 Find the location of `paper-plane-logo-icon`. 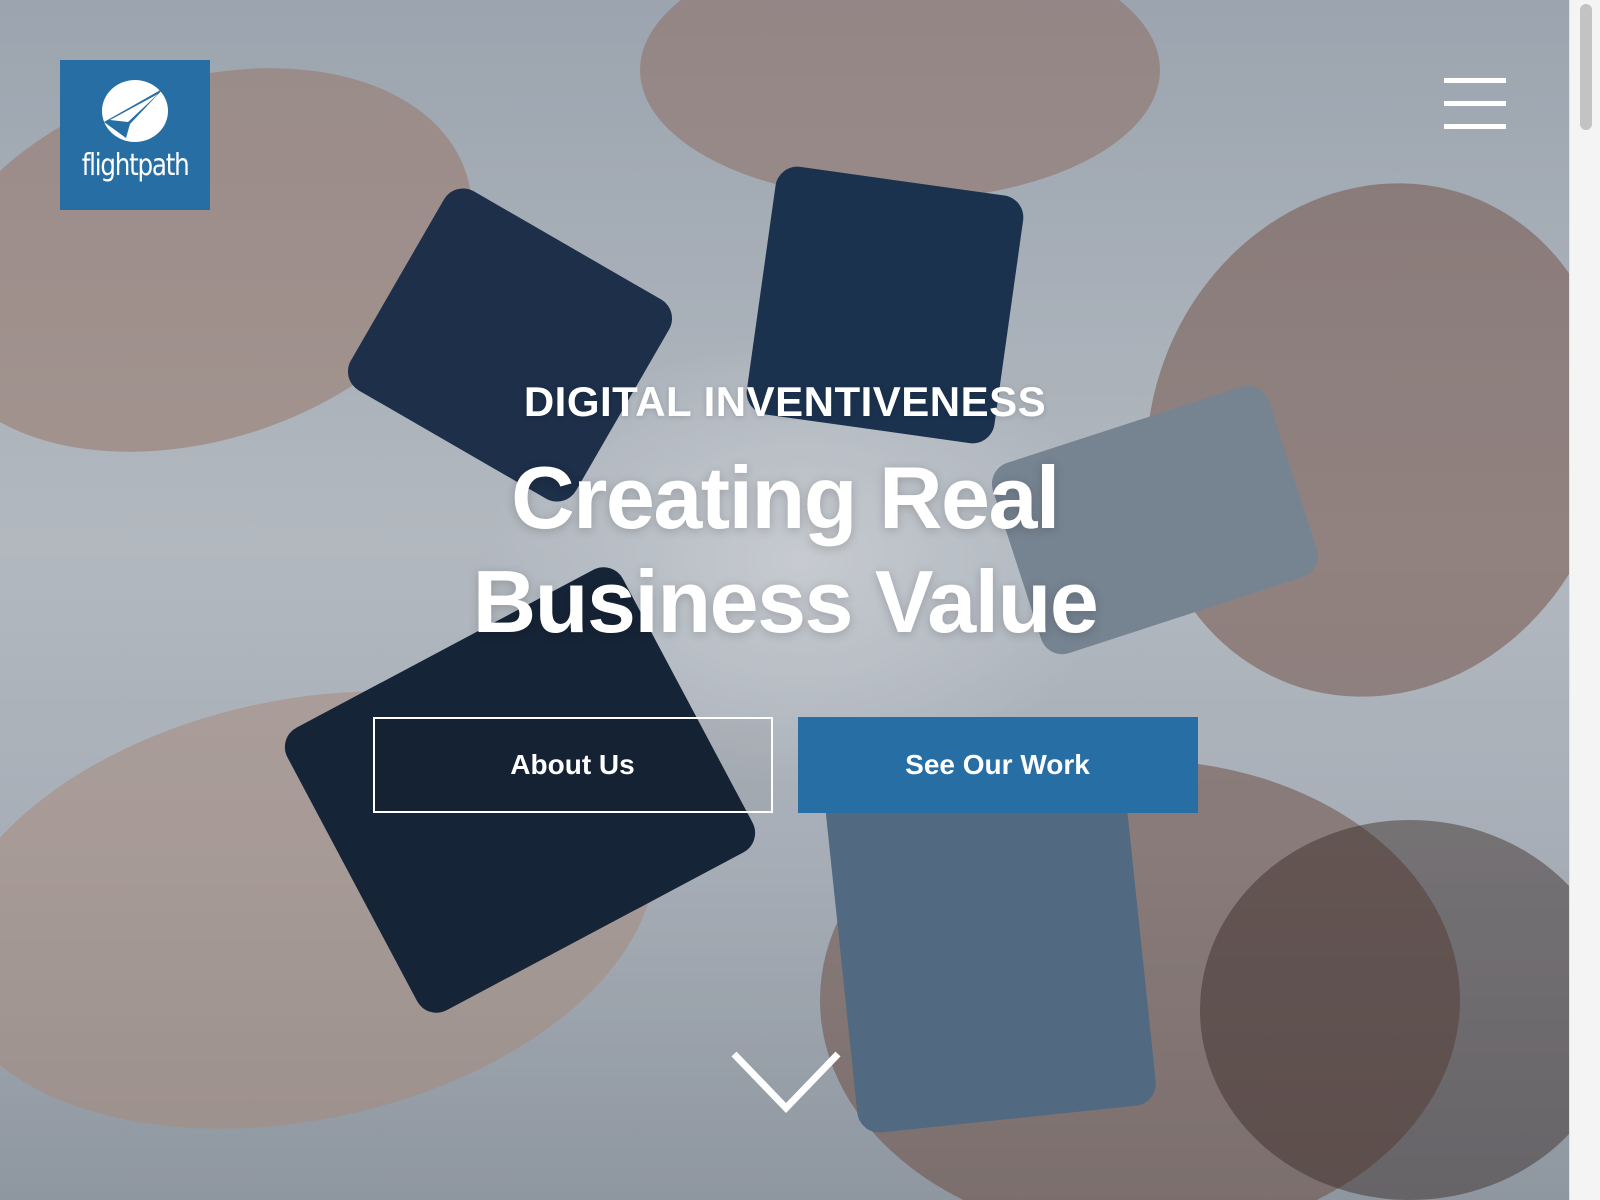

paper-plane-logo-icon is located at coordinates (135, 111).